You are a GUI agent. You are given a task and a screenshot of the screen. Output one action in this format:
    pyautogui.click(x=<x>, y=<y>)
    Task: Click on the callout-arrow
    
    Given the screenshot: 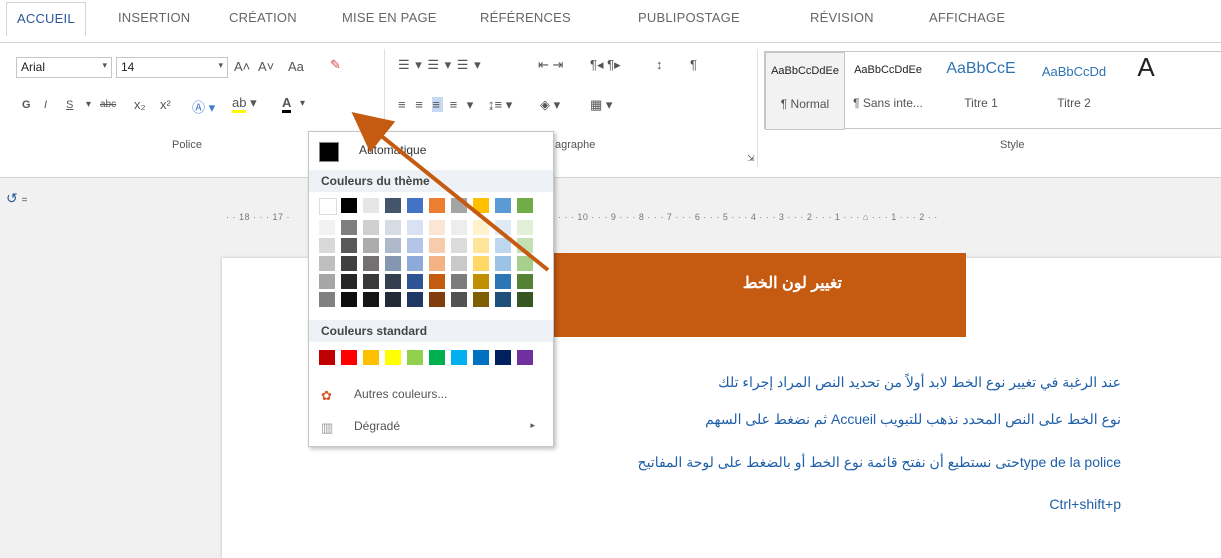 What is the action you would take?
    pyautogui.click(x=450, y=191)
    